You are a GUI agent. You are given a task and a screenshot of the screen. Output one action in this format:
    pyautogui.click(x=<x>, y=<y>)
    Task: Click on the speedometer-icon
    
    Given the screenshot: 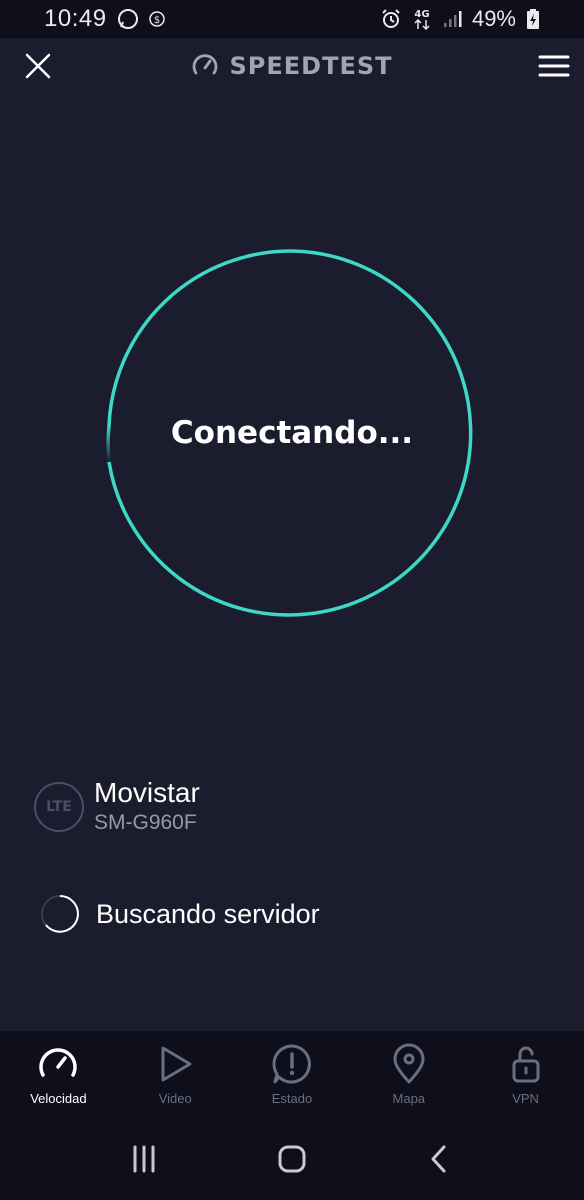 What is the action you would take?
    pyautogui.click(x=58, y=1062)
    